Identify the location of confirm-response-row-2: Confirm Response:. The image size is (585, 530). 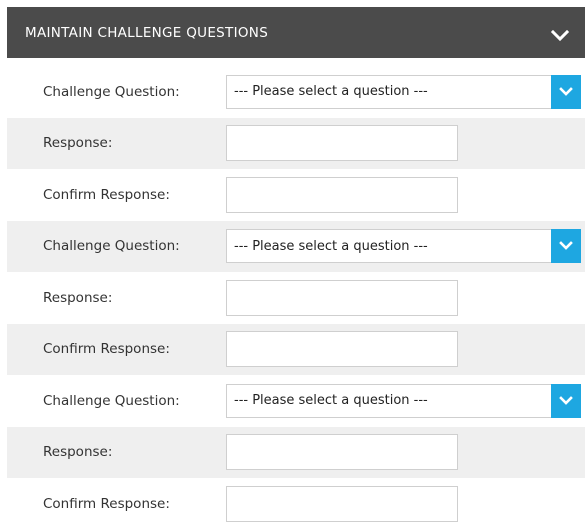
(296, 349).